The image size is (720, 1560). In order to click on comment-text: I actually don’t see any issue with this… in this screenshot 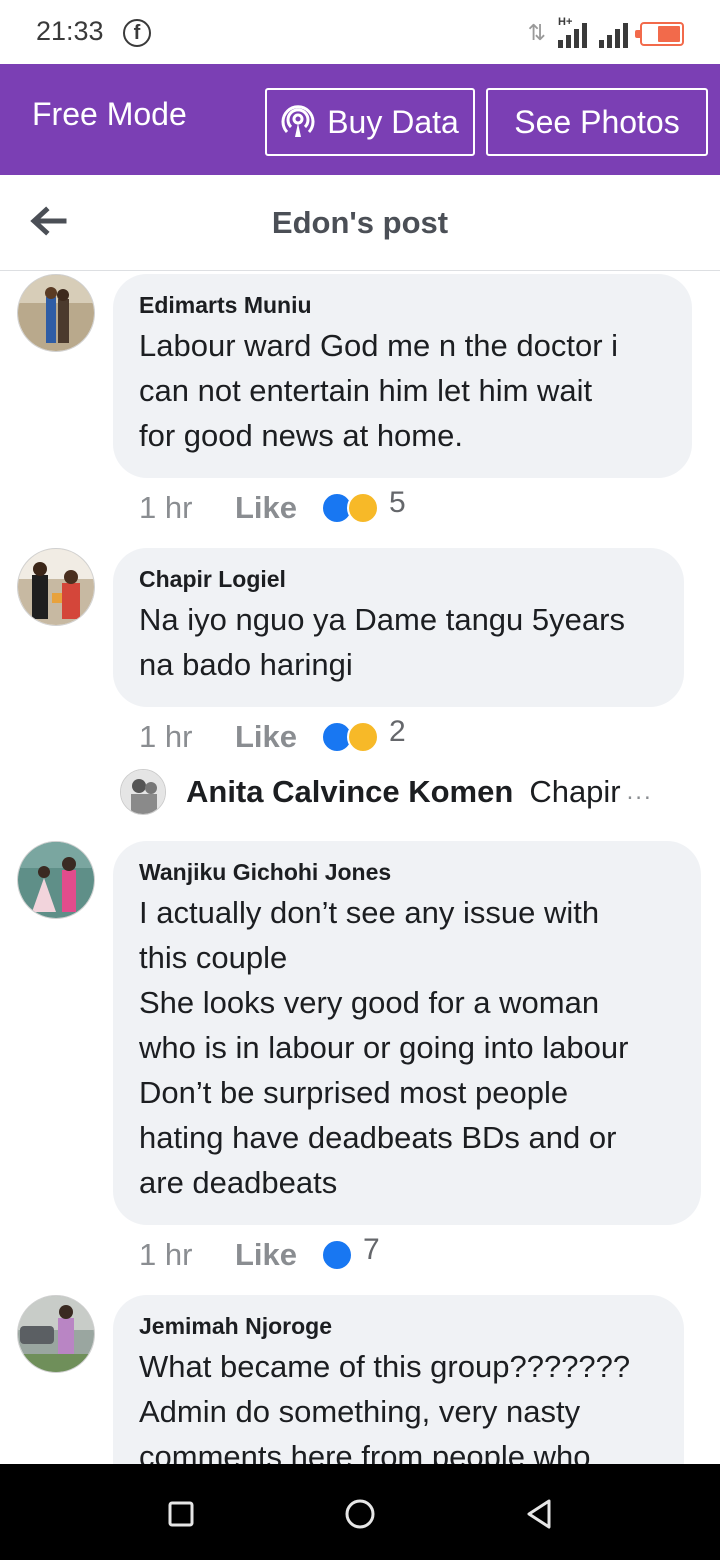, I will do `click(384, 1047)`.